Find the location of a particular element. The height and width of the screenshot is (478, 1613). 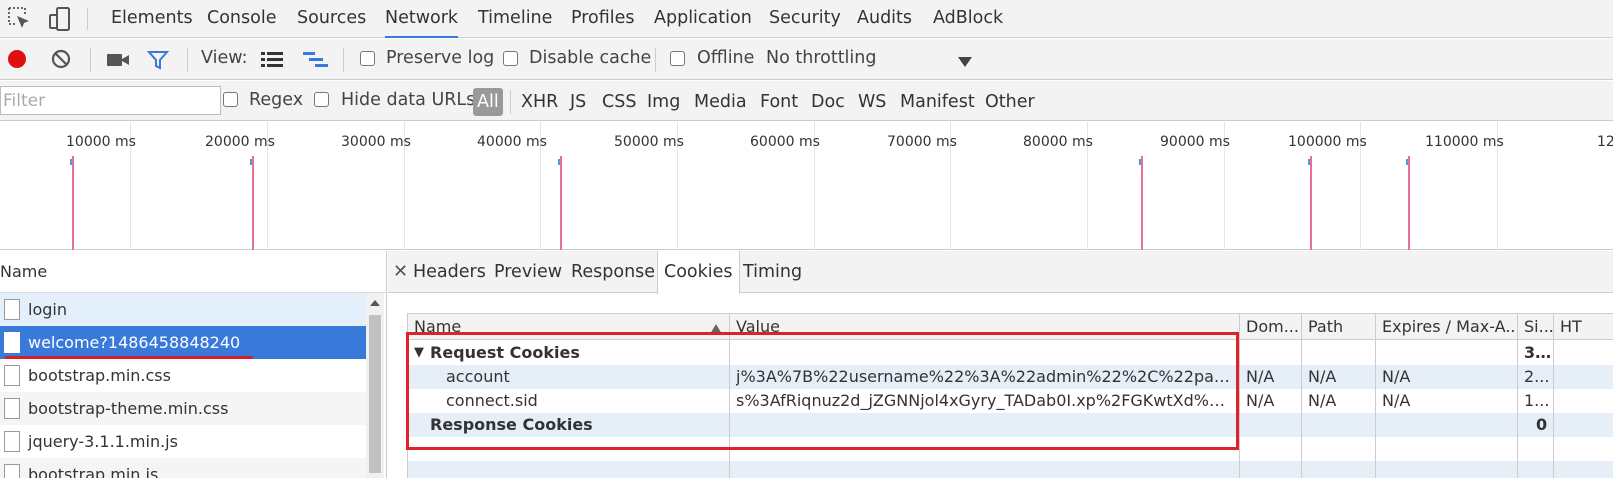

filter-type-xhr: XHR is located at coordinates (539, 102).